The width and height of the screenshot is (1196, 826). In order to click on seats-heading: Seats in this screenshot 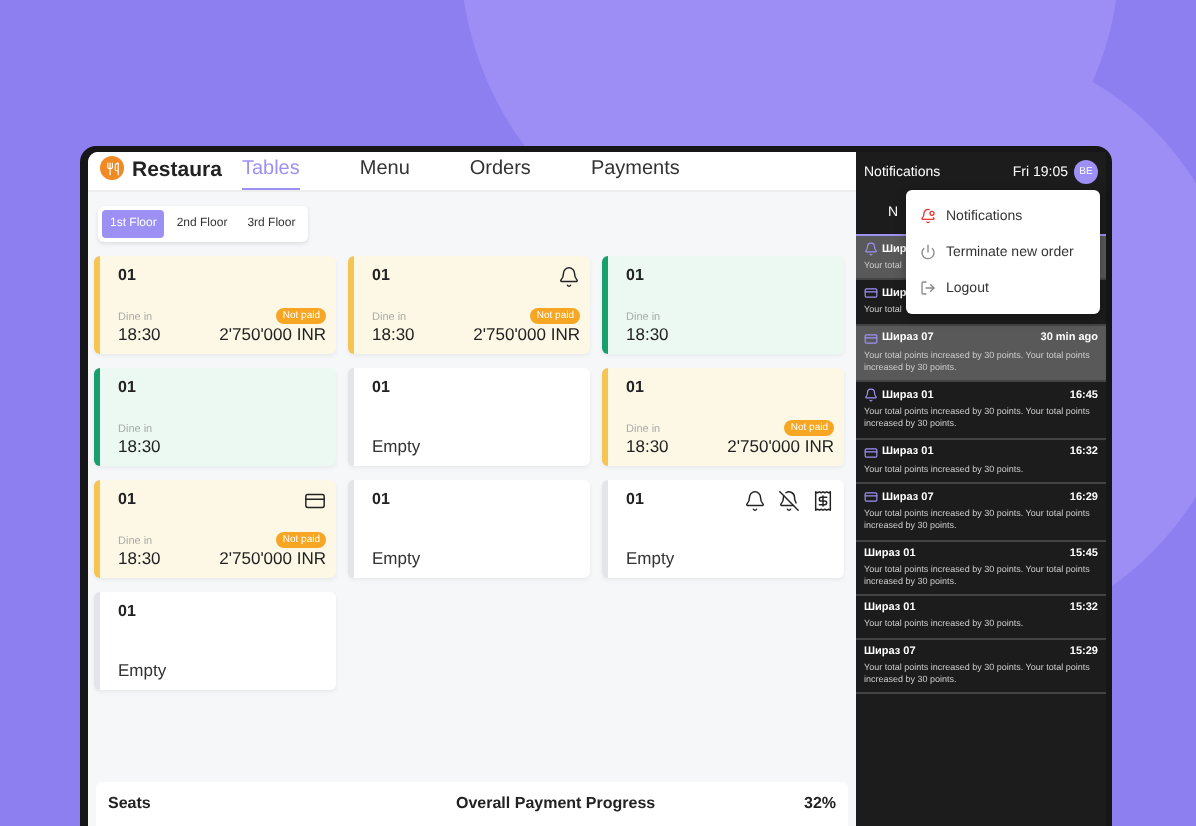, I will do `click(130, 805)`.